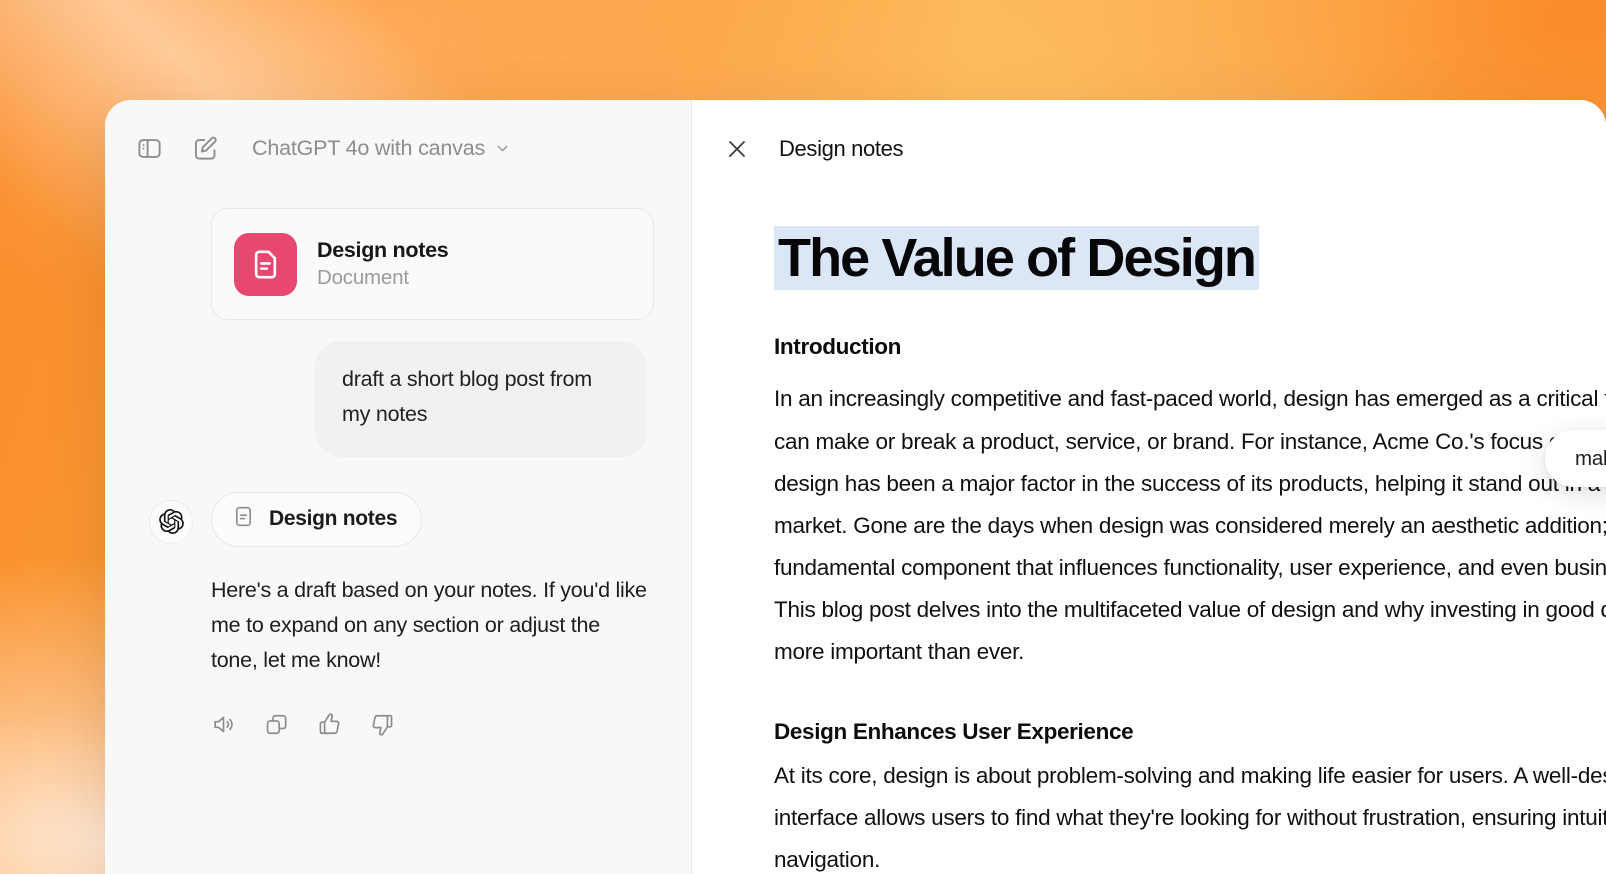  What do you see at coordinates (171, 521) in the screenshot?
I see `openai-logo-icon` at bounding box center [171, 521].